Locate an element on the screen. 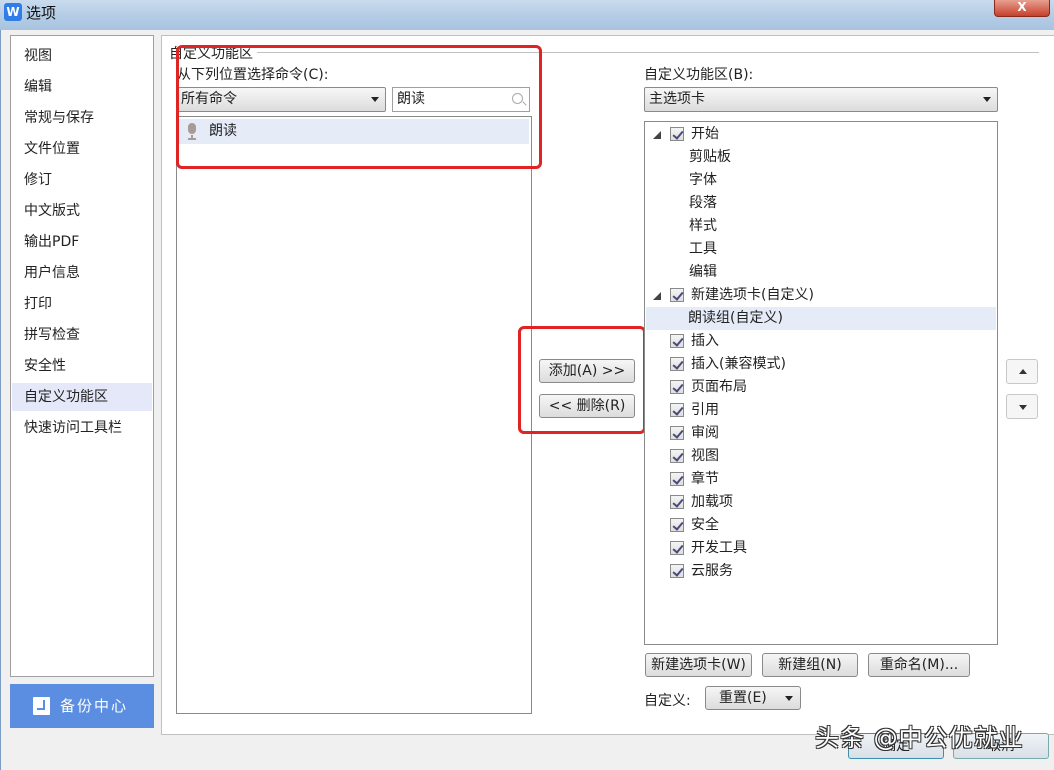 The height and width of the screenshot is (770, 1054). tree-row: 引用 is located at coordinates (821, 410).